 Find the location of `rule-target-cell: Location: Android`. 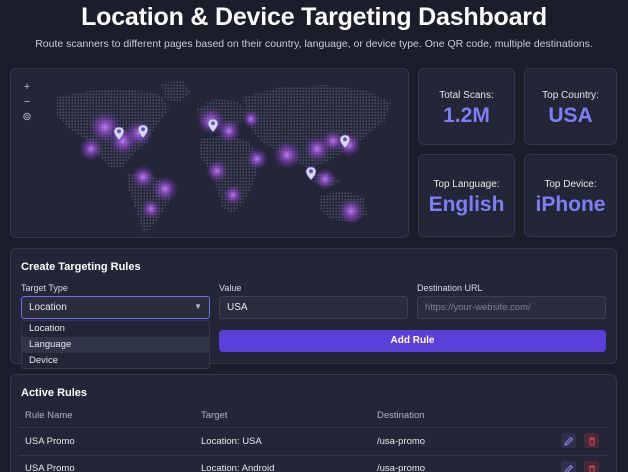

rule-target-cell: Location: Android is located at coordinates (238, 467).